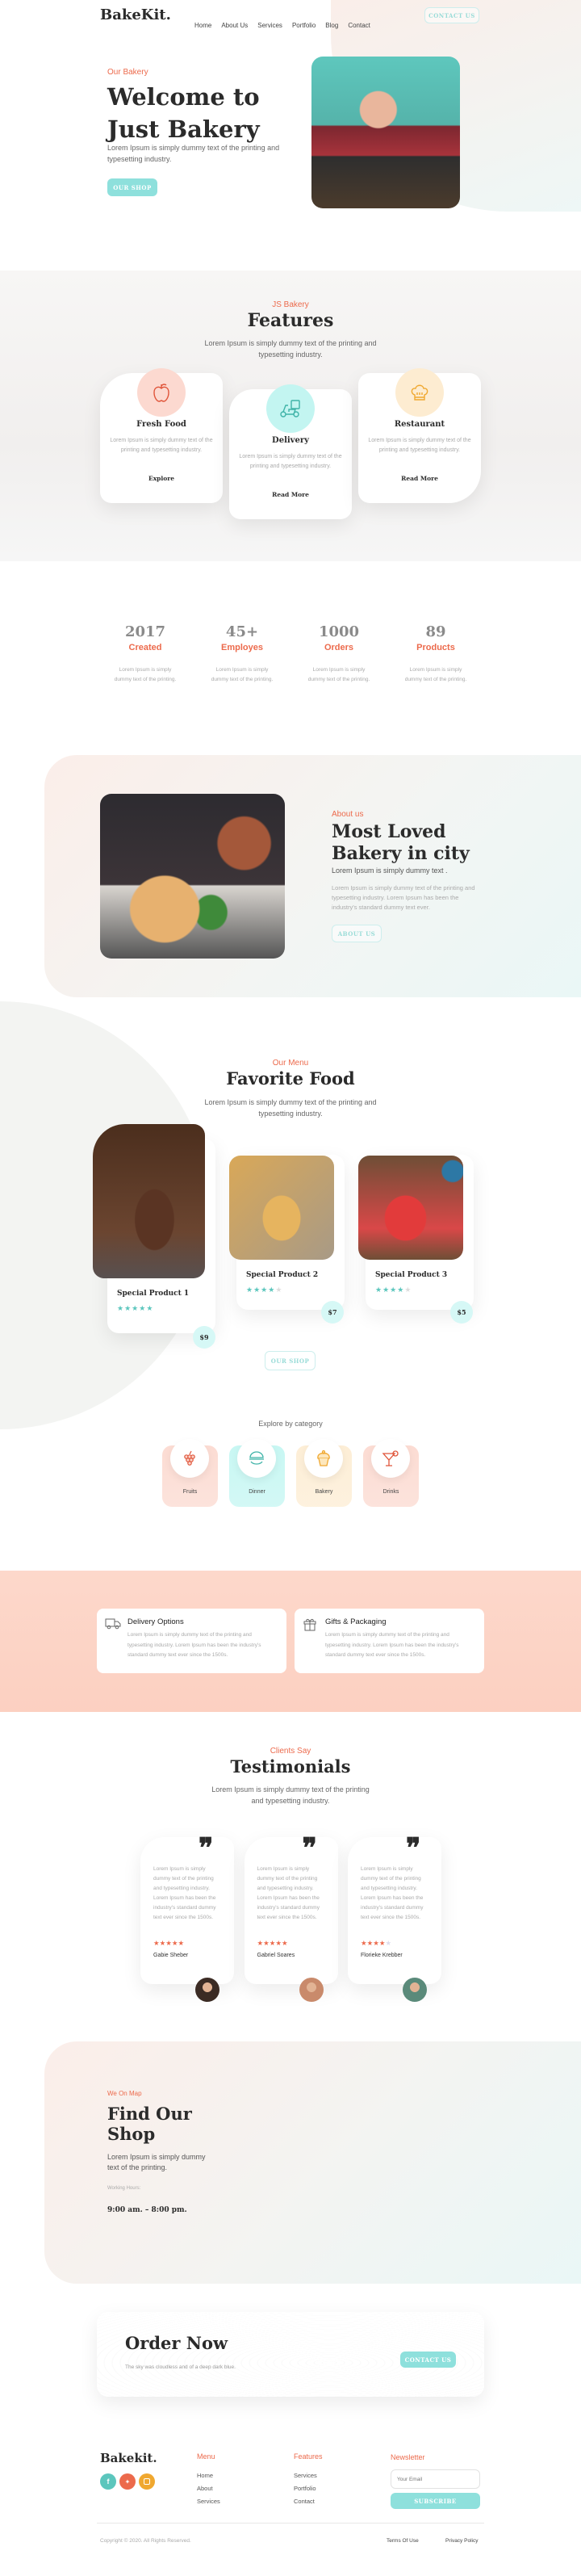 This screenshot has width=581, height=2576. Describe the element at coordinates (127, 72) in the screenshot. I see `hero-eyebrow: Our Bakery` at that location.